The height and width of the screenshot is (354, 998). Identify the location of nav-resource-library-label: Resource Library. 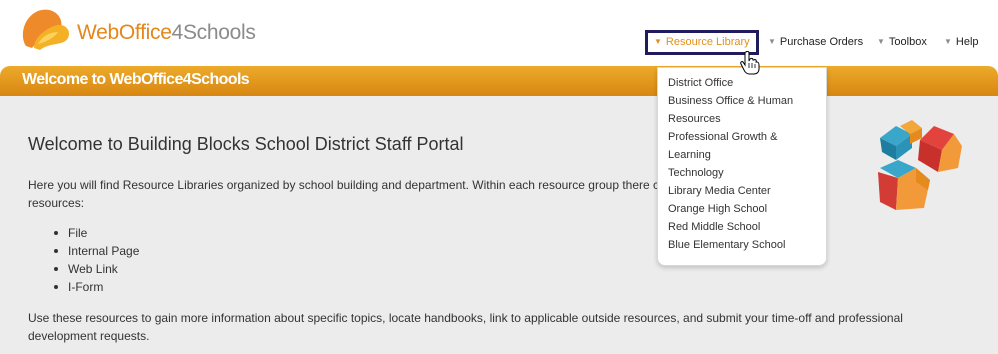
(707, 42).